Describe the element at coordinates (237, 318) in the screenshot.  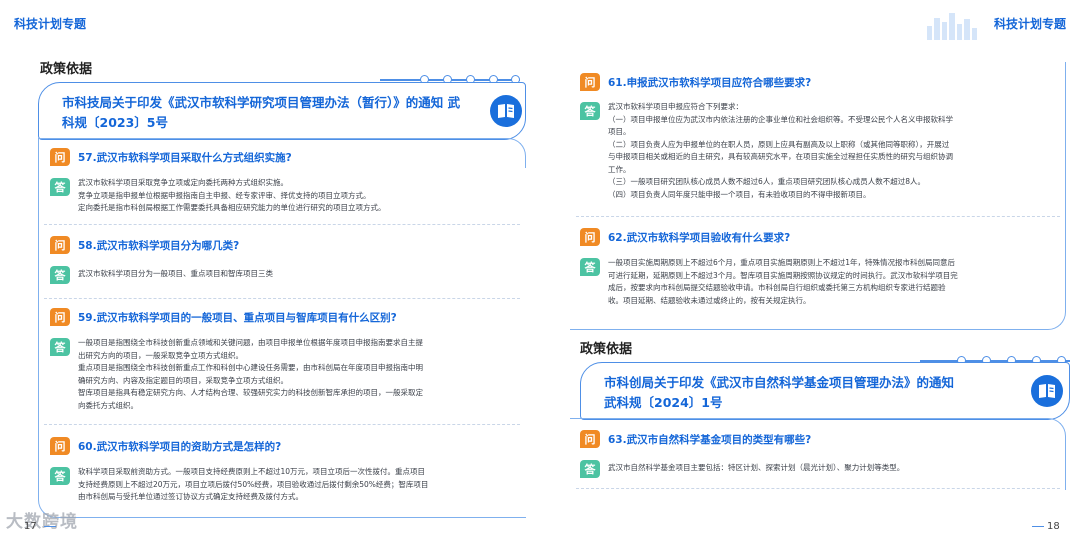
I see `question-59: 59.武汉市软科学项目的一般项目、重点项目与智库项目有什么区别?` at that location.